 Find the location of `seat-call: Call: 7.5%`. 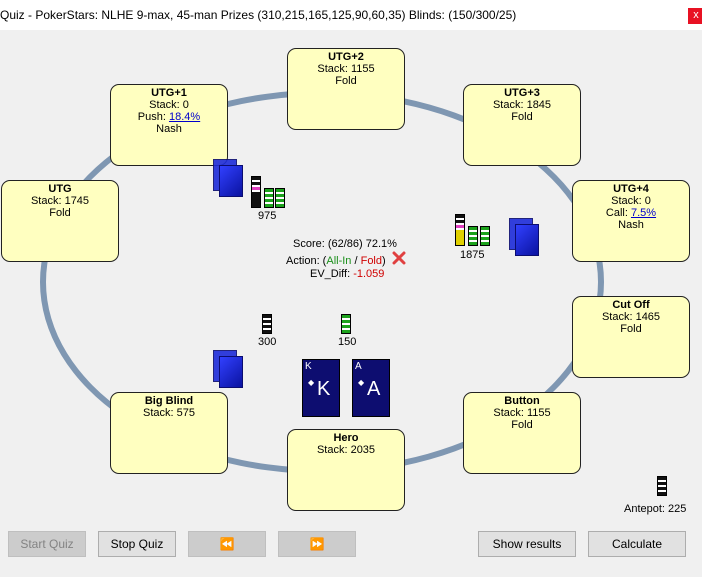

seat-call: Call: 7.5% is located at coordinates (631, 213).